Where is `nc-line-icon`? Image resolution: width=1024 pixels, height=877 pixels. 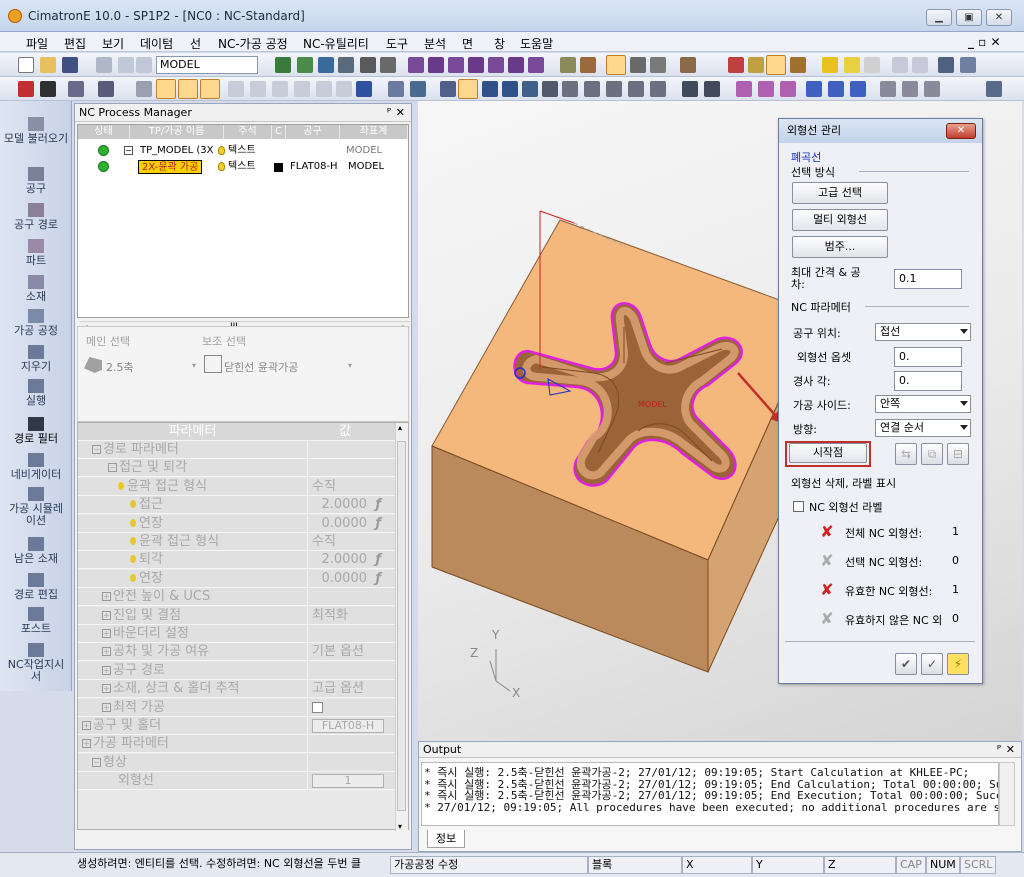 nc-line-icon is located at coordinates (888, 89).